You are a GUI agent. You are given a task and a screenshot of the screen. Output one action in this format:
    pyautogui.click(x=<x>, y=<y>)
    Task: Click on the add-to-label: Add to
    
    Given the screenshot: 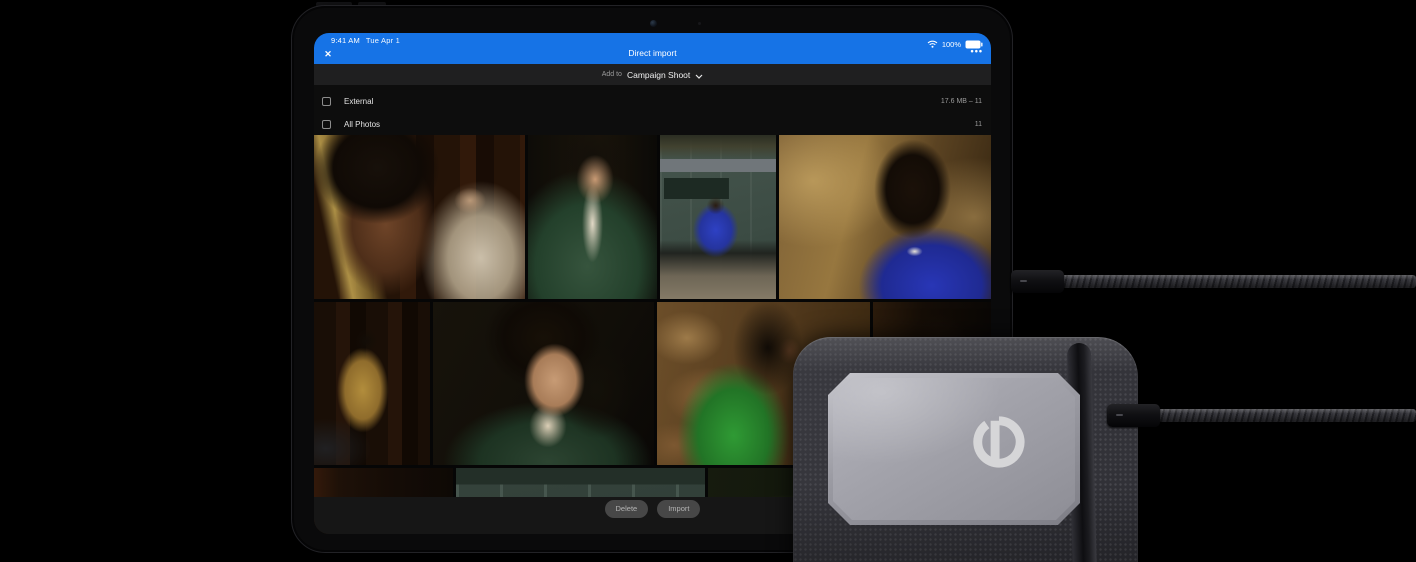 What is the action you would take?
    pyautogui.click(x=611, y=74)
    